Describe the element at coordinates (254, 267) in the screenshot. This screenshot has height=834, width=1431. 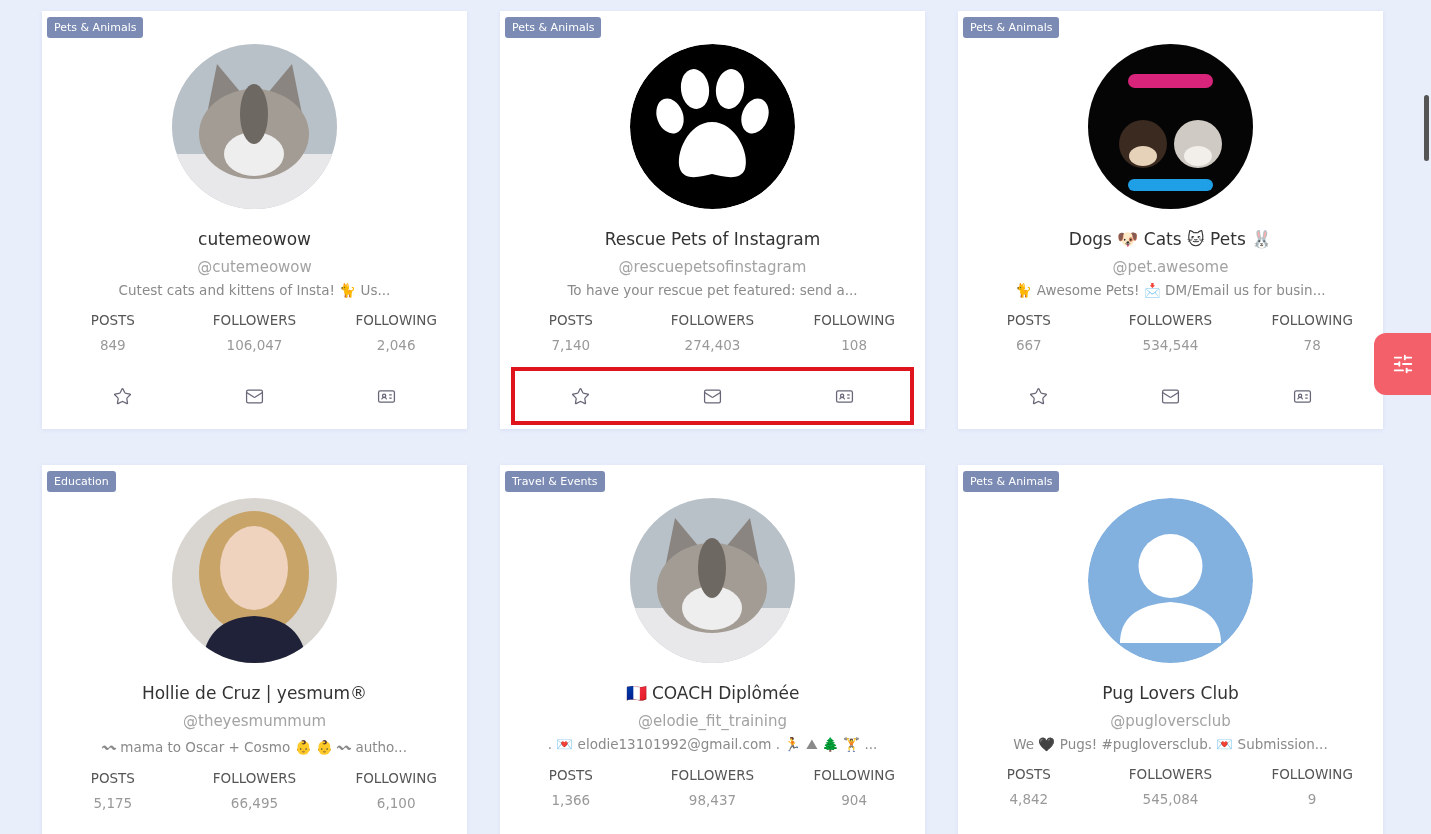
I see `profile-handle: @cutemeowow` at that location.